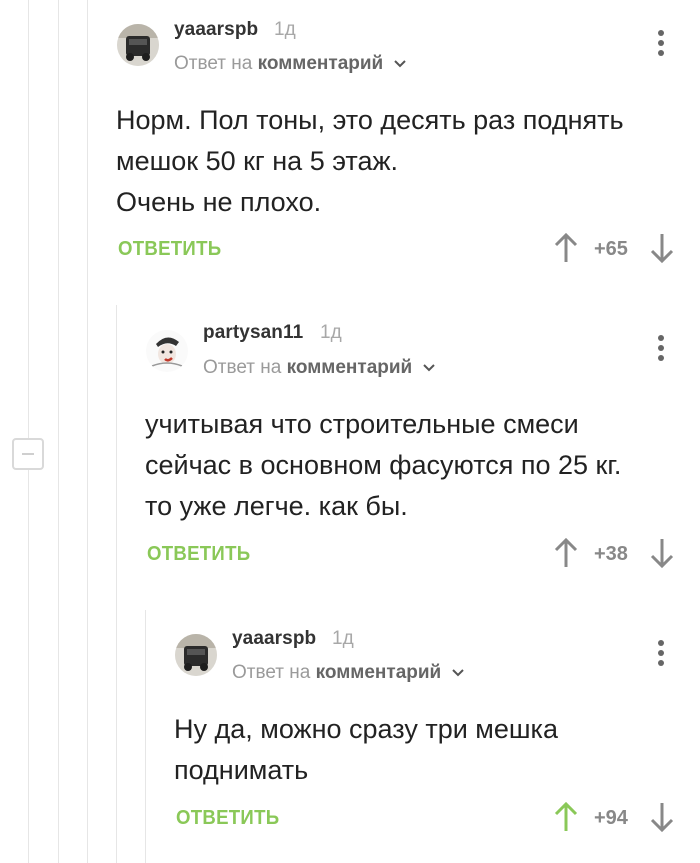  I want to click on username: partysan11, so click(253, 333).